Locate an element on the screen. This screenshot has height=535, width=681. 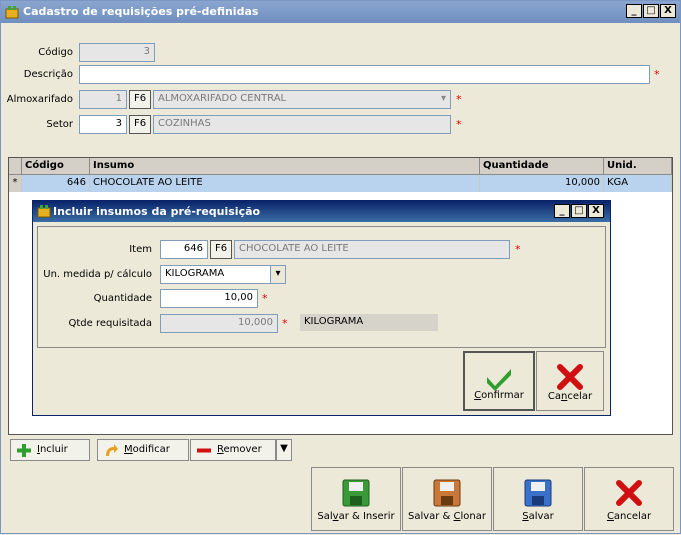
modificar-button: Modificar is located at coordinates (143, 450).